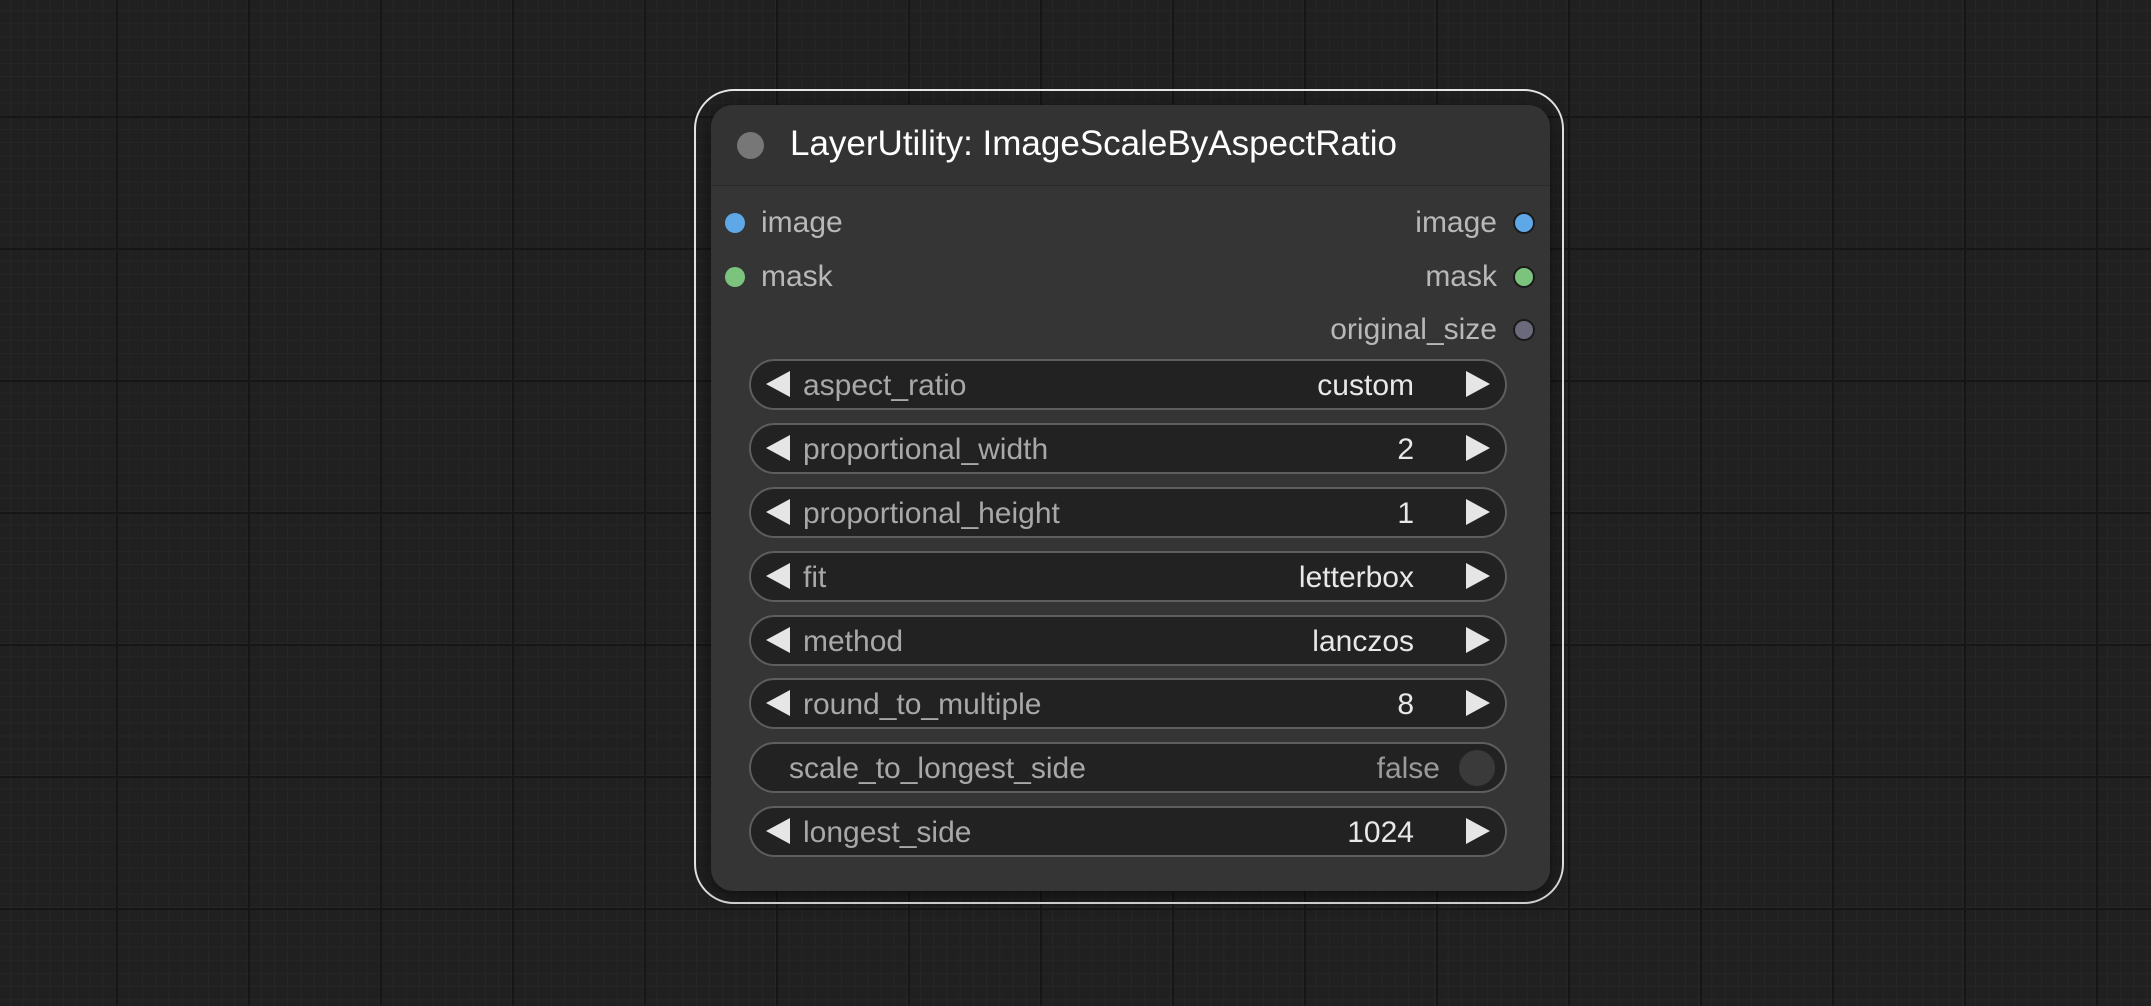  I want to click on output-mask-connector-icon, so click(1524, 277).